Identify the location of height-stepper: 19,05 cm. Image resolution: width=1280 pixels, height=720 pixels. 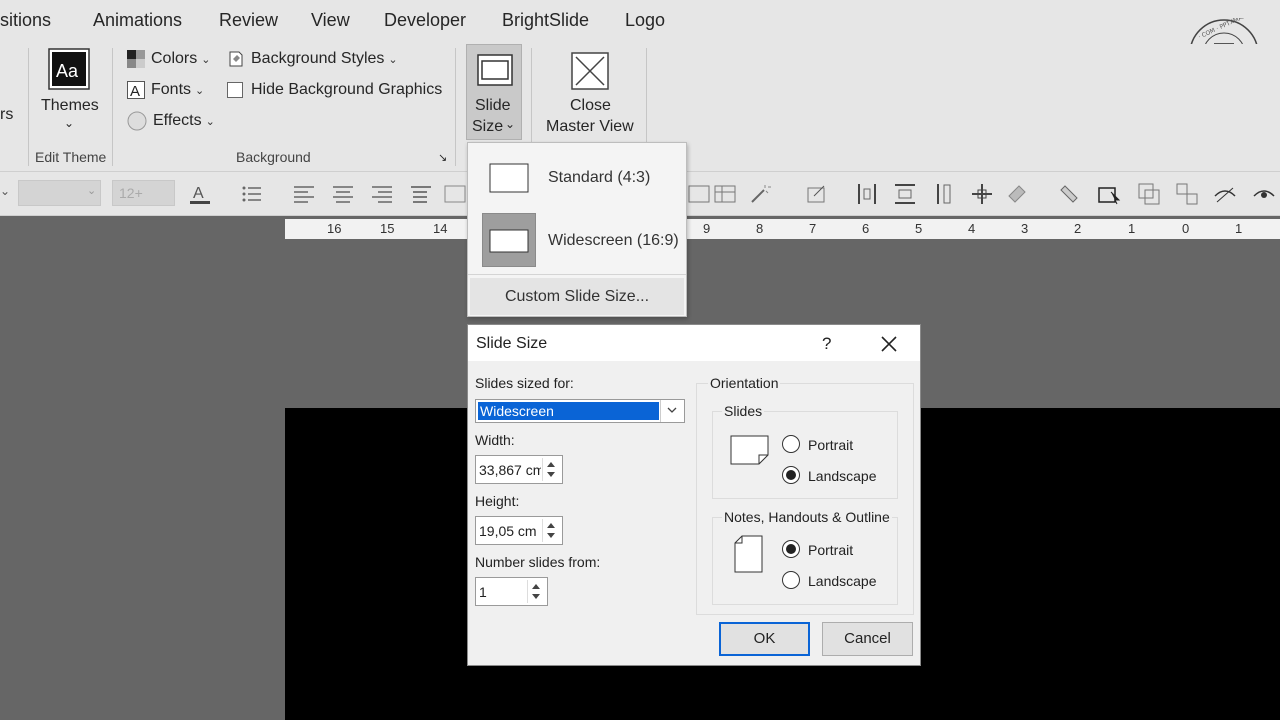
(519, 530).